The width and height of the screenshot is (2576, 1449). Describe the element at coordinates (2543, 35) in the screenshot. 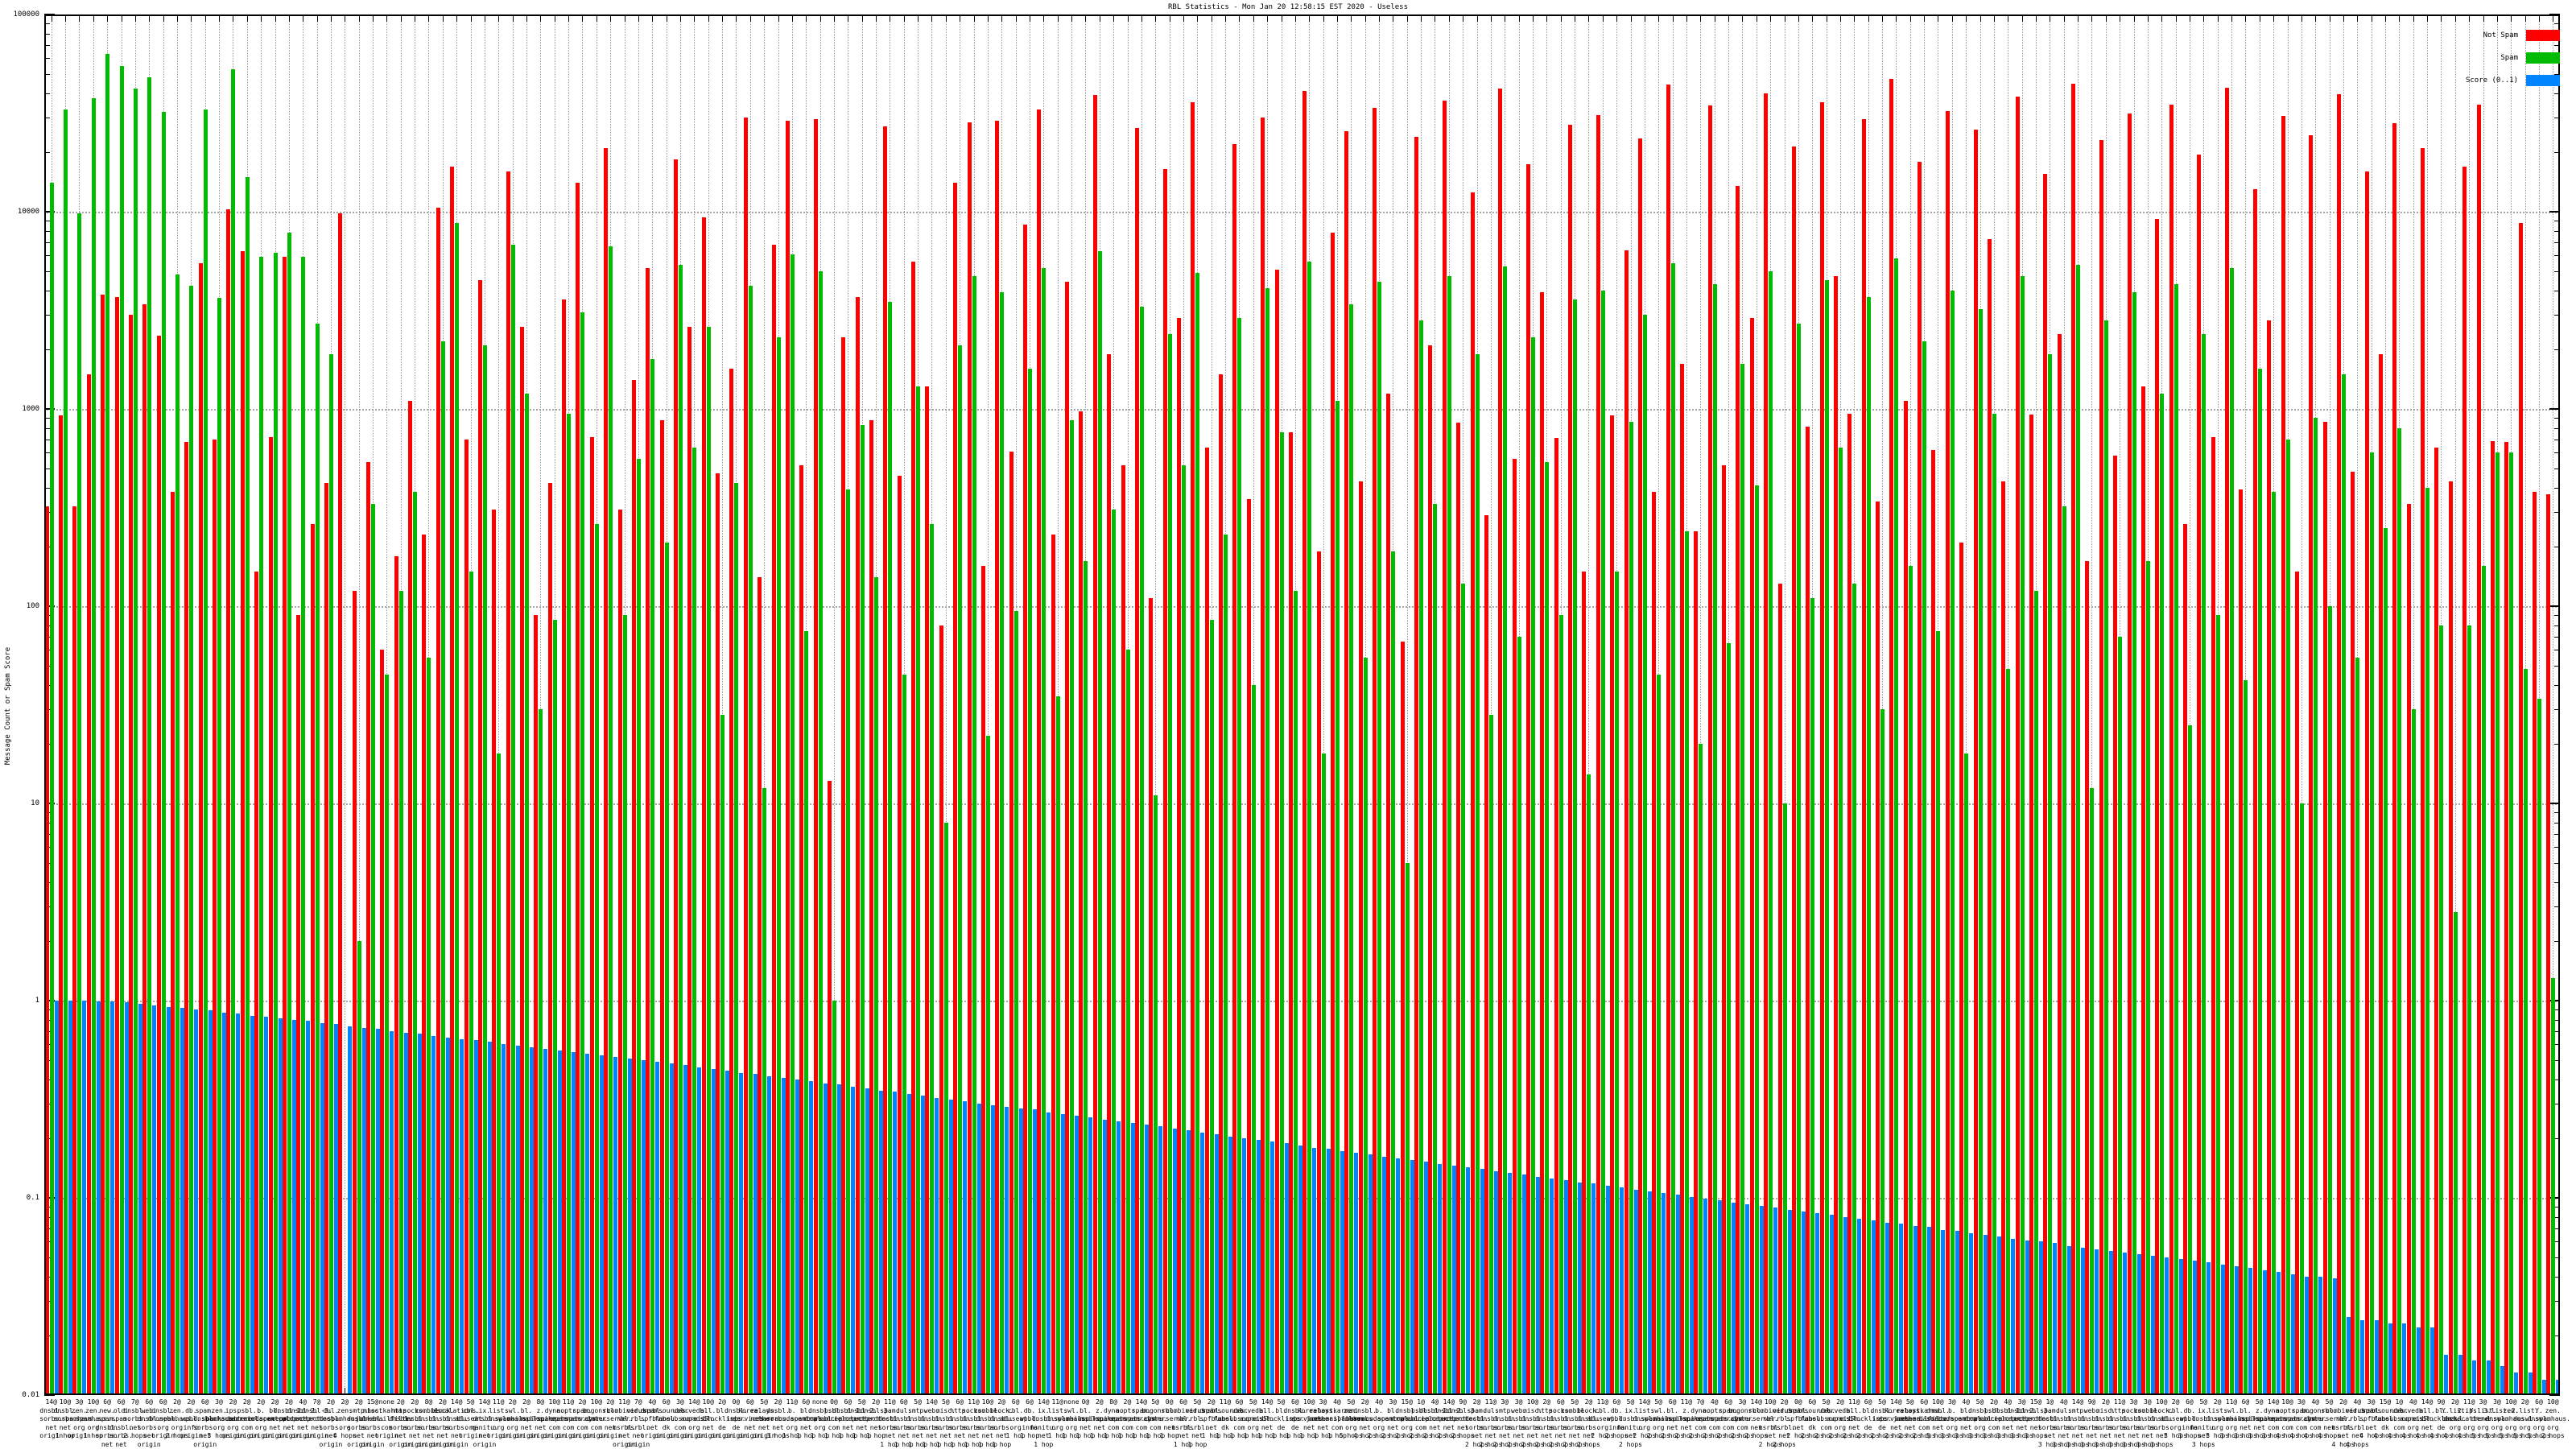

I see `legend-swatch-not-spam` at that location.